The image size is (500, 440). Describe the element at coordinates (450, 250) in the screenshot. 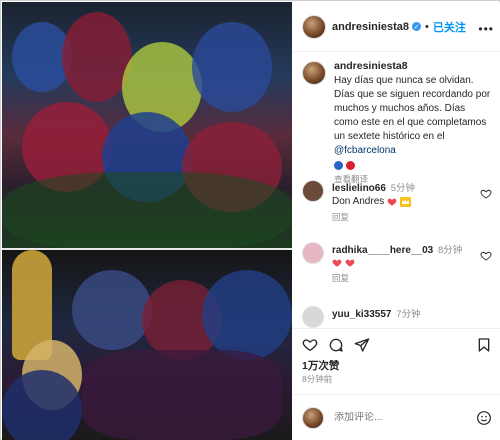

I see `comment-time: 8分钟` at that location.